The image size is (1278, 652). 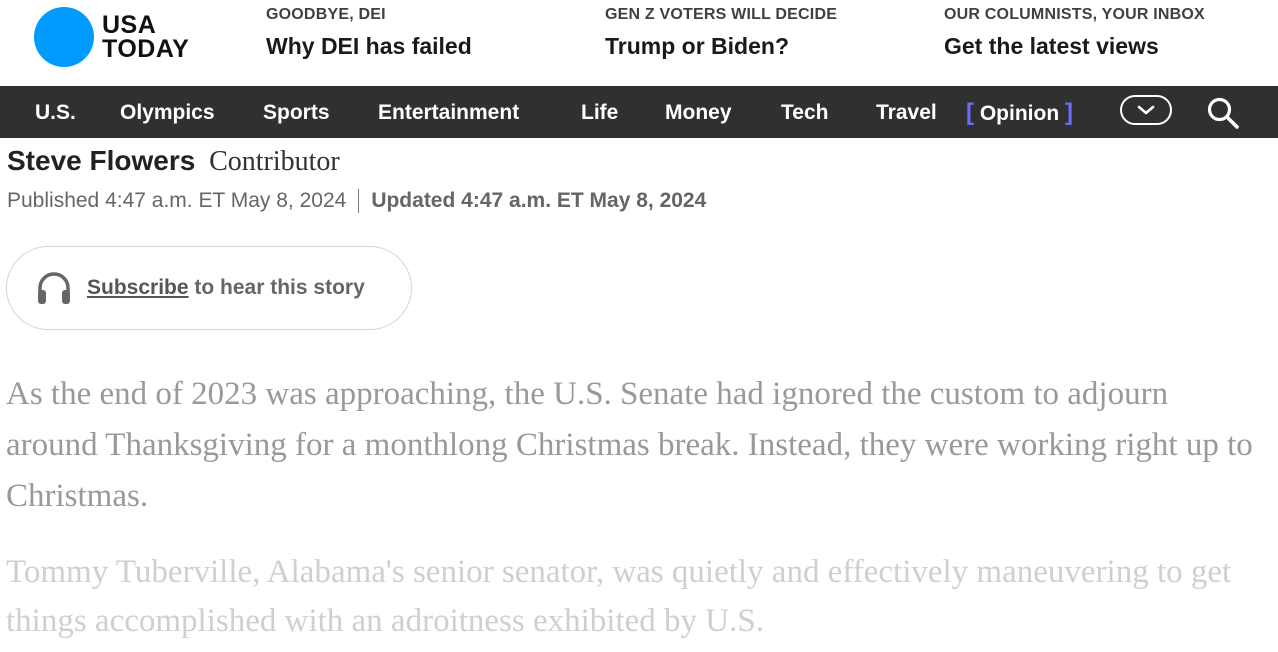 I want to click on active-bracket-close: ], so click(x=1069, y=112).